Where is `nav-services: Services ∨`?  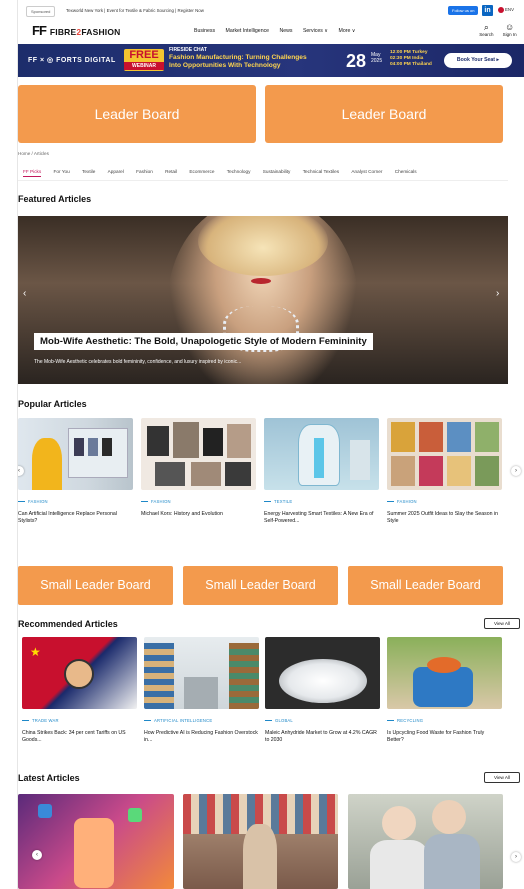 nav-services: Services ∨ is located at coordinates (315, 31).